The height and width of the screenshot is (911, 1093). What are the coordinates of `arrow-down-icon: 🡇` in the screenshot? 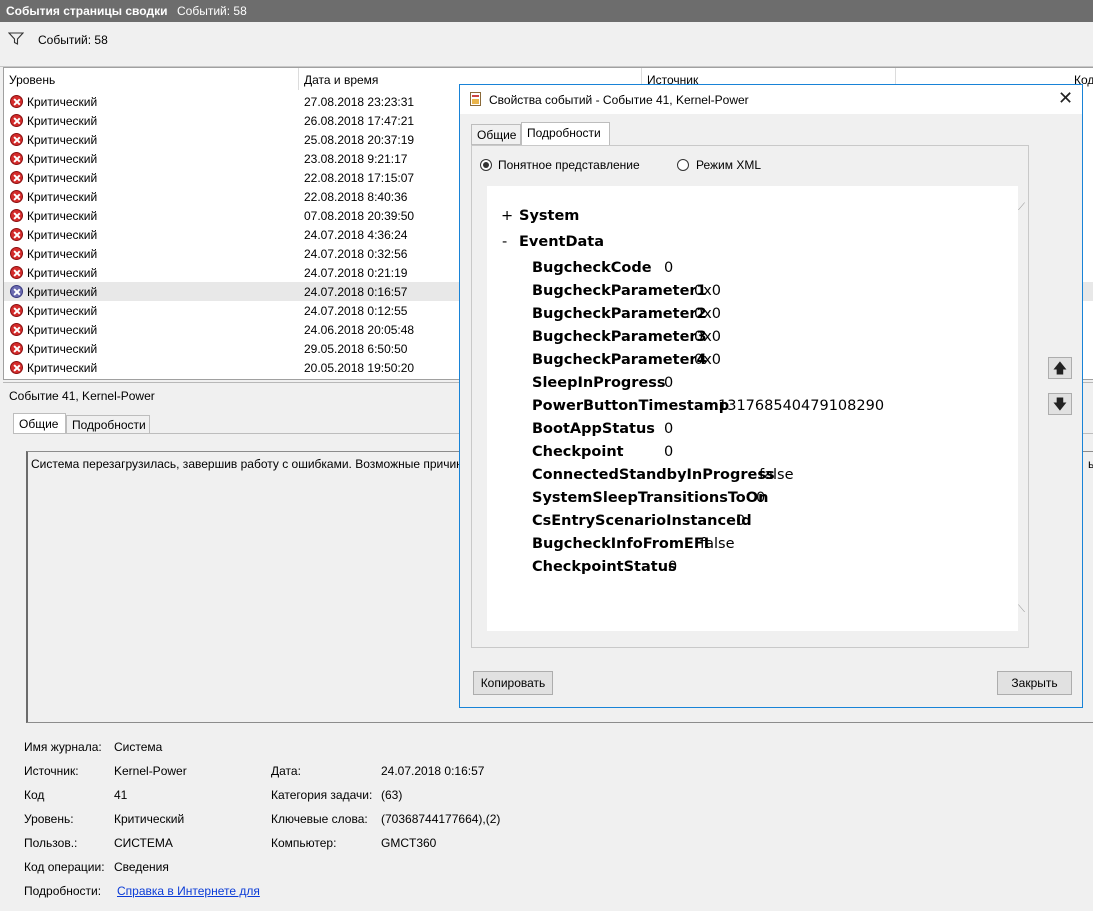 It's located at (1060, 404).